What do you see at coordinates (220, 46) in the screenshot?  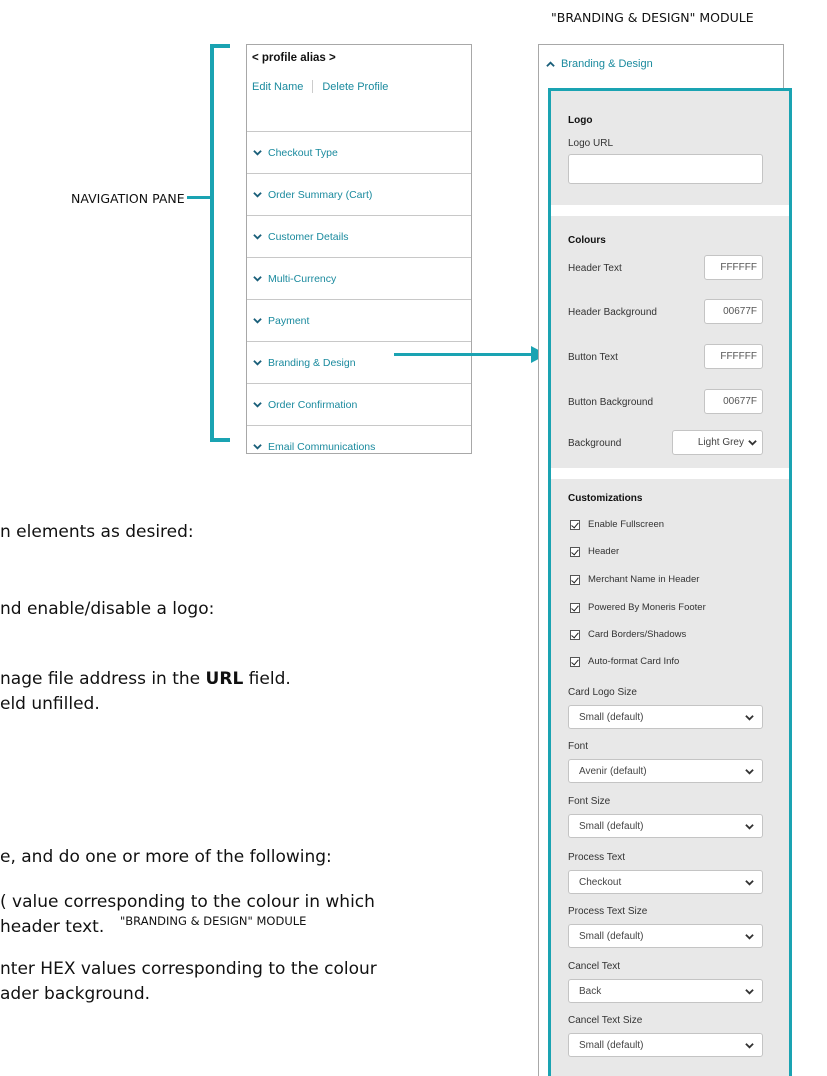 I see `nav-bracket-top` at bounding box center [220, 46].